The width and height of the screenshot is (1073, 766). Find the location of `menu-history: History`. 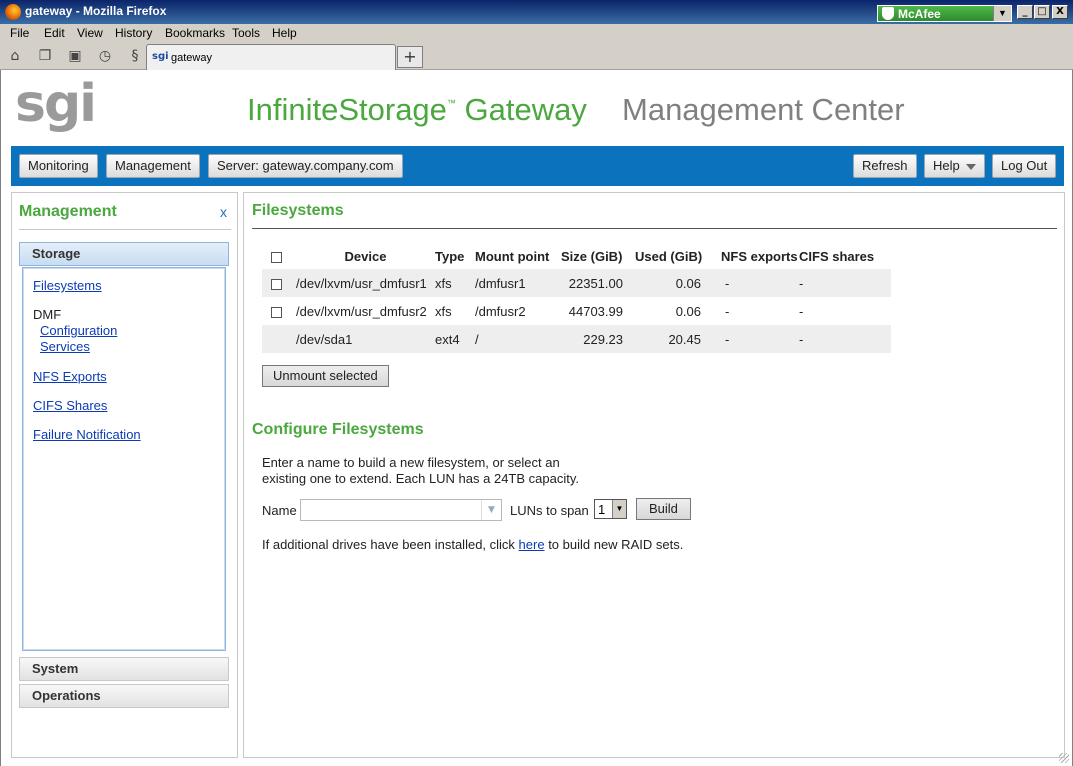

menu-history: History is located at coordinates (133, 33).